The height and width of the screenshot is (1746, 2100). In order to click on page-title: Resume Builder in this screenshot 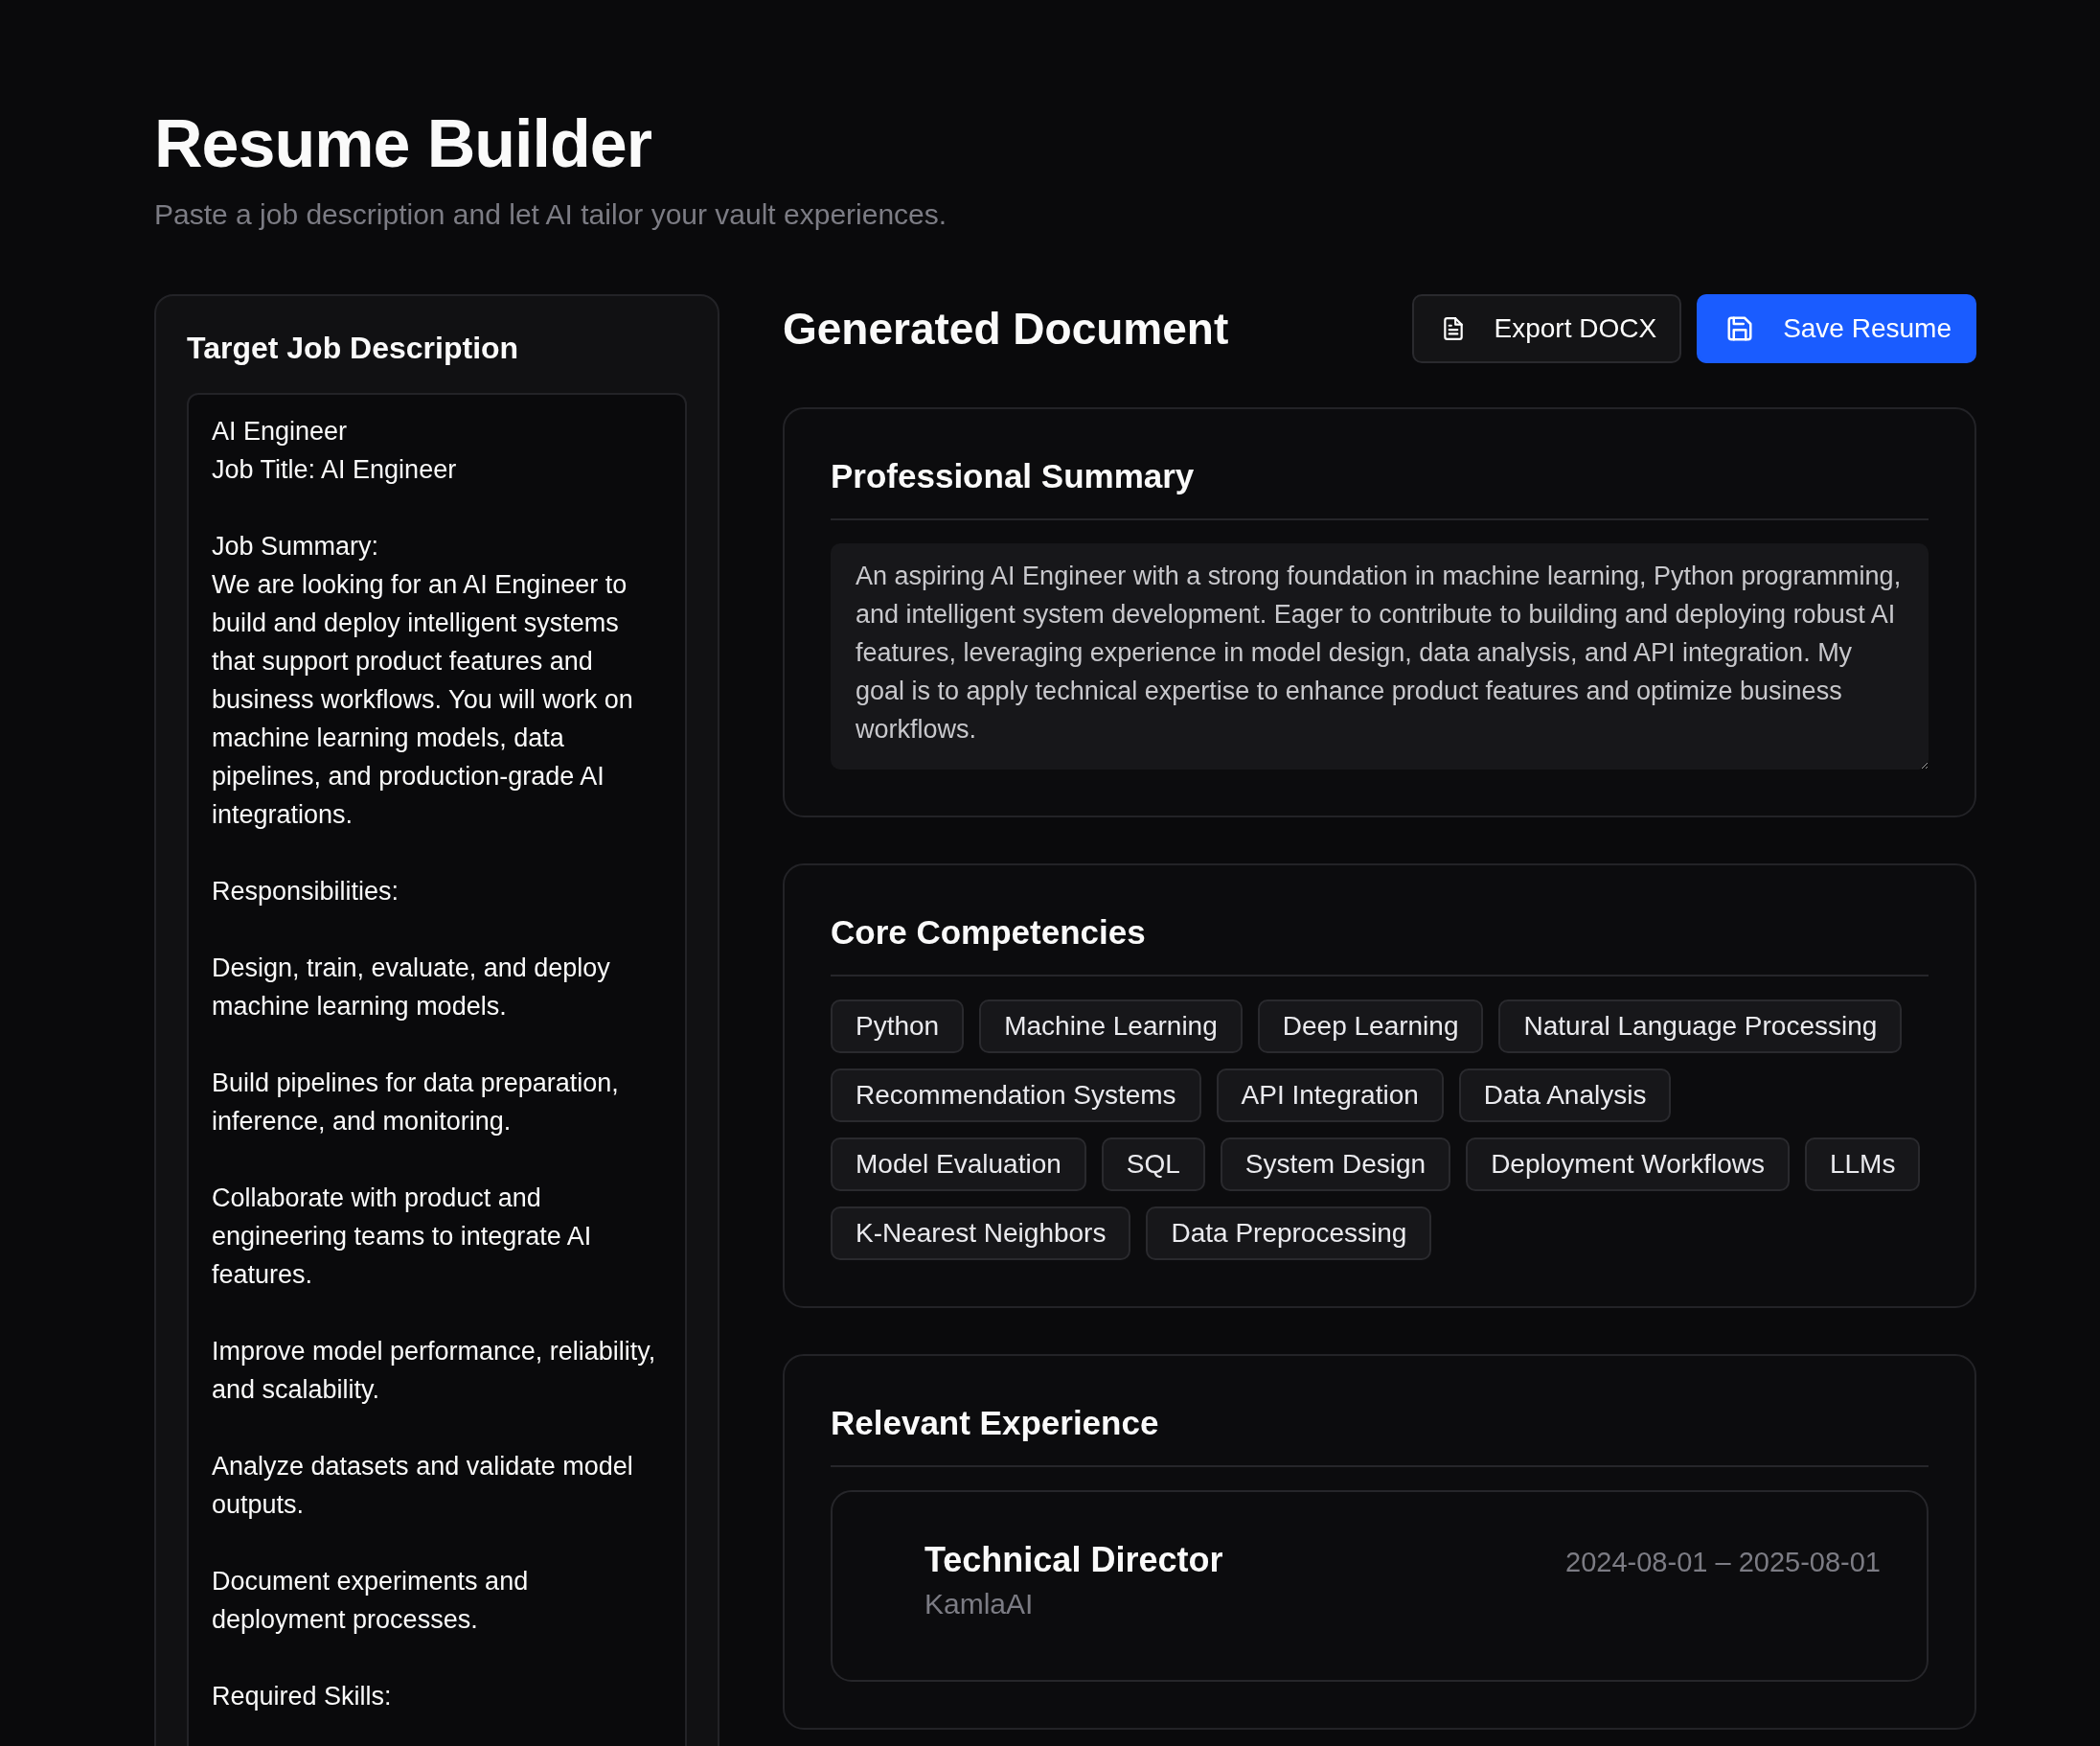, I will do `click(403, 144)`.